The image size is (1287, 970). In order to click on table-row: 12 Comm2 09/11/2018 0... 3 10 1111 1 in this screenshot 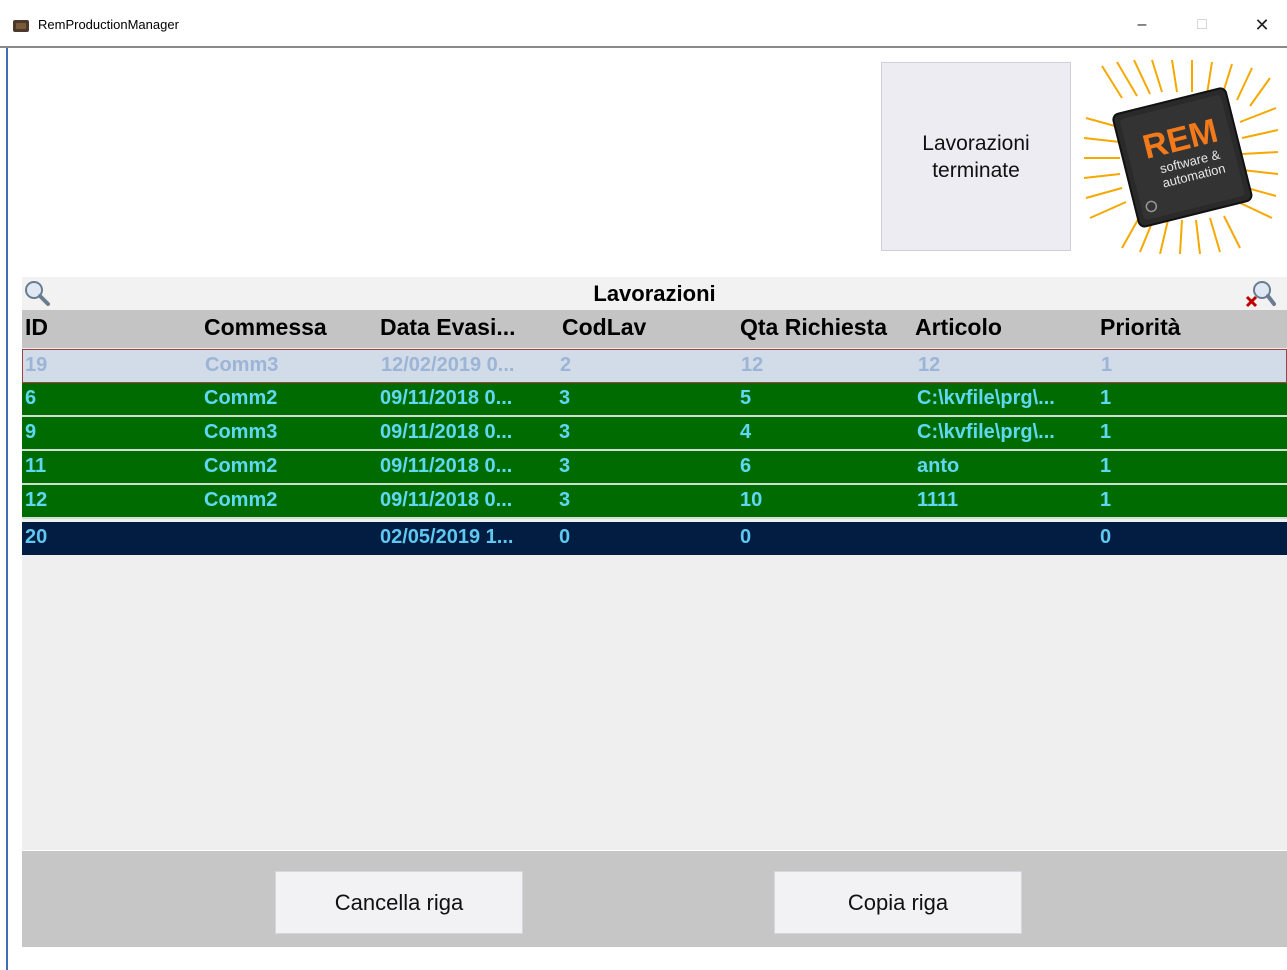, I will do `click(654, 502)`.